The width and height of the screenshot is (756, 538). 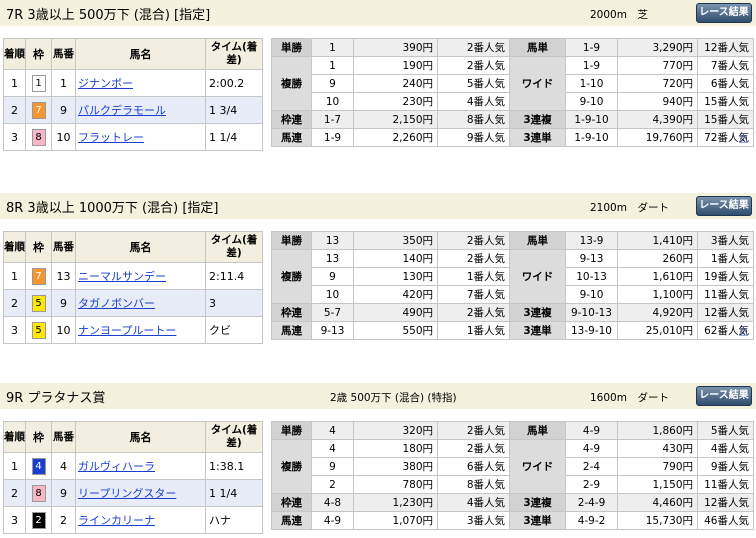 I want to click on payout-amount: 350円, so click(x=395, y=240).